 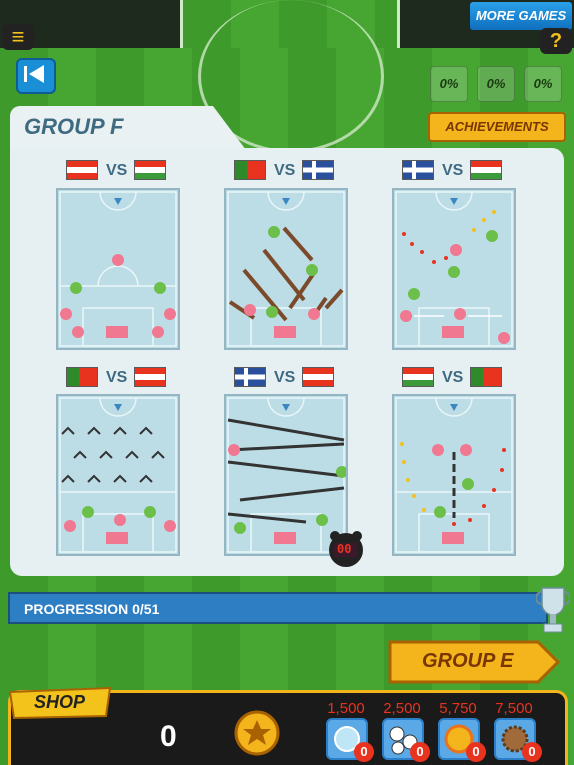 I want to click on back-button, so click(x=36, y=76).